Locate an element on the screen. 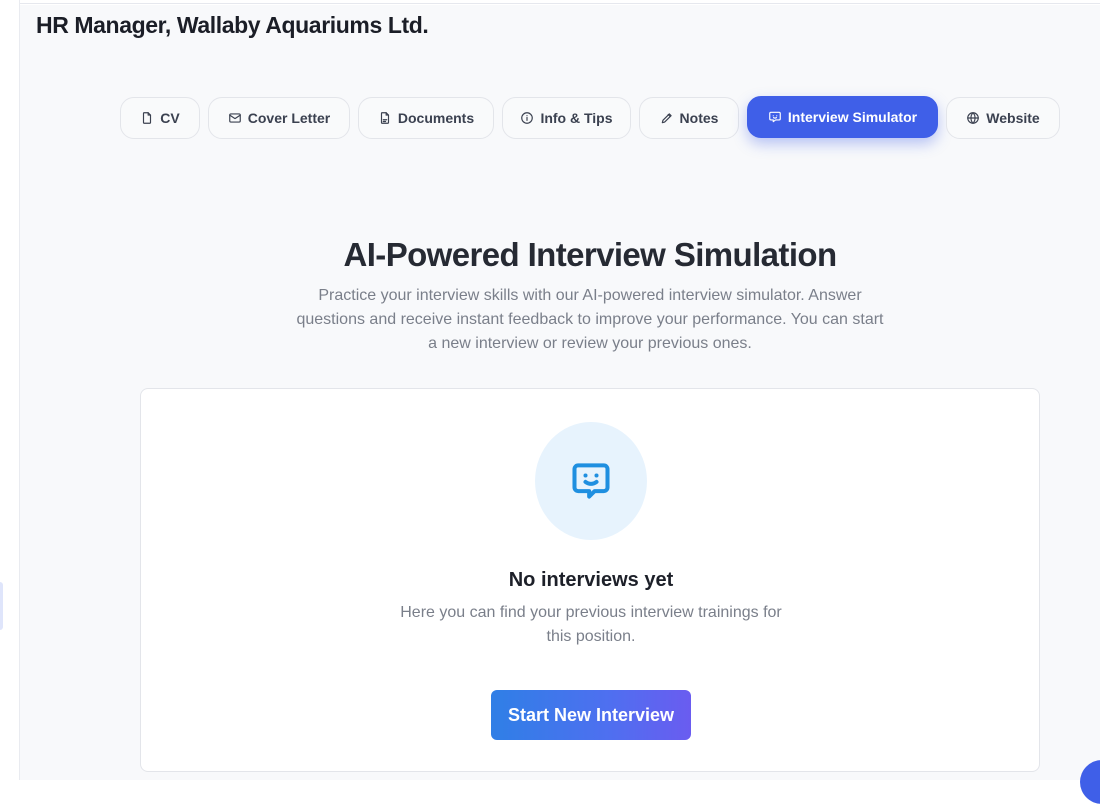  tab-label: Info & Tips is located at coordinates (576, 118).